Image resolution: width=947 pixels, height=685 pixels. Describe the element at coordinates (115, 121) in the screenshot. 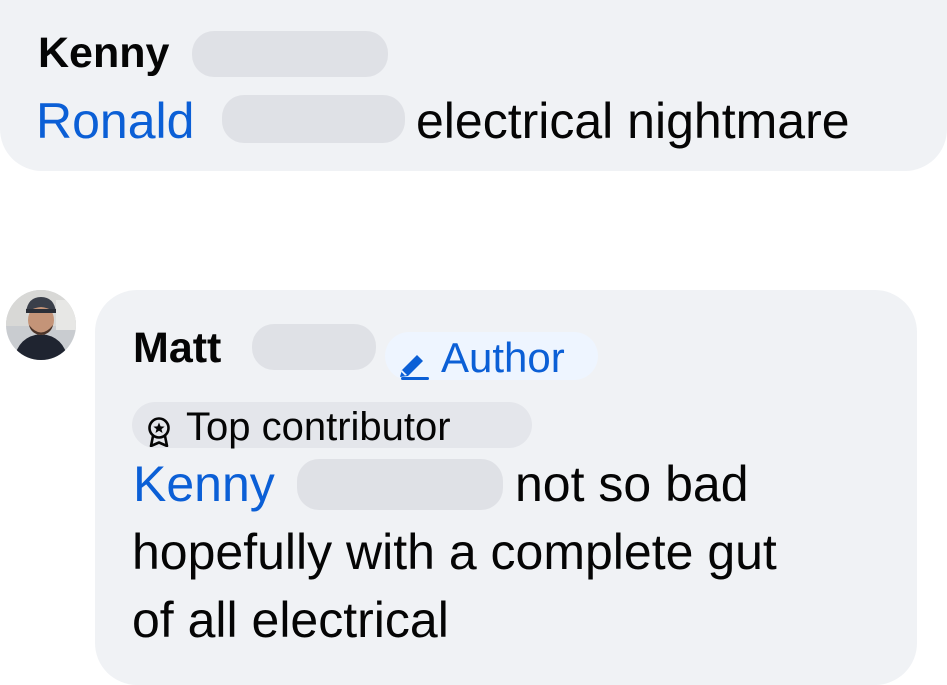

I see `mention-link: Ronald` at that location.